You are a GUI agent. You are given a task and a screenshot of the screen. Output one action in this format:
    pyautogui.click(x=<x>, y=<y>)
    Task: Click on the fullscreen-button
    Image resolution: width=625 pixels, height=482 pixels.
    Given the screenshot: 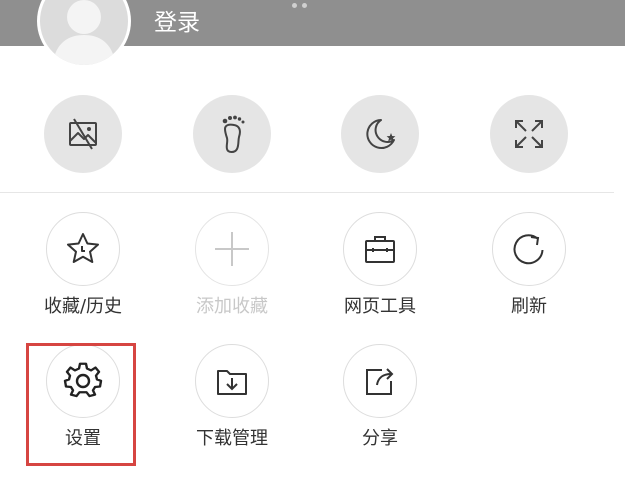 What is the action you would take?
    pyautogui.click(x=529, y=134)
    